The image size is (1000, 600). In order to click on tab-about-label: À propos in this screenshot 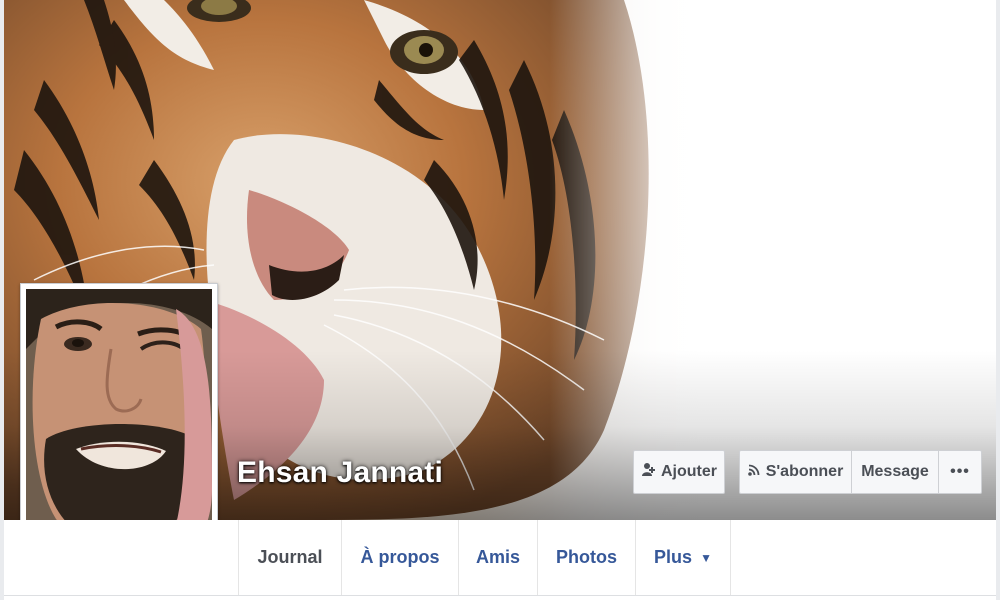, I will do `click(400, 557)`.